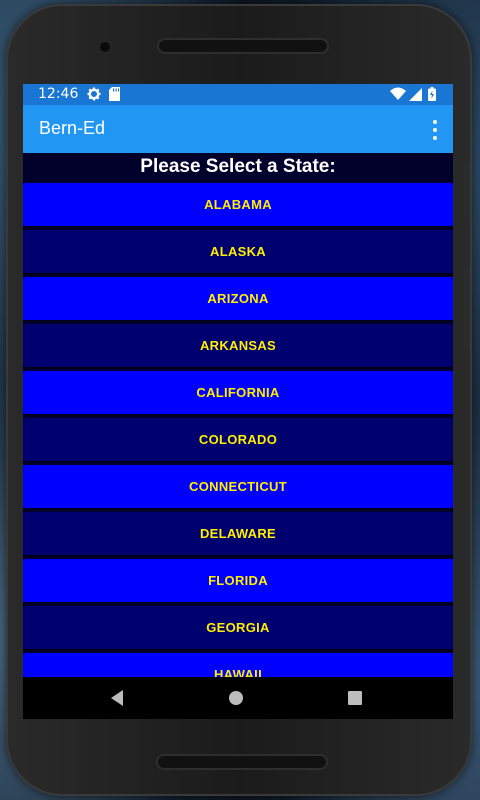  I want to click on state-button-florida: FLORIDA, so click(238, 580).